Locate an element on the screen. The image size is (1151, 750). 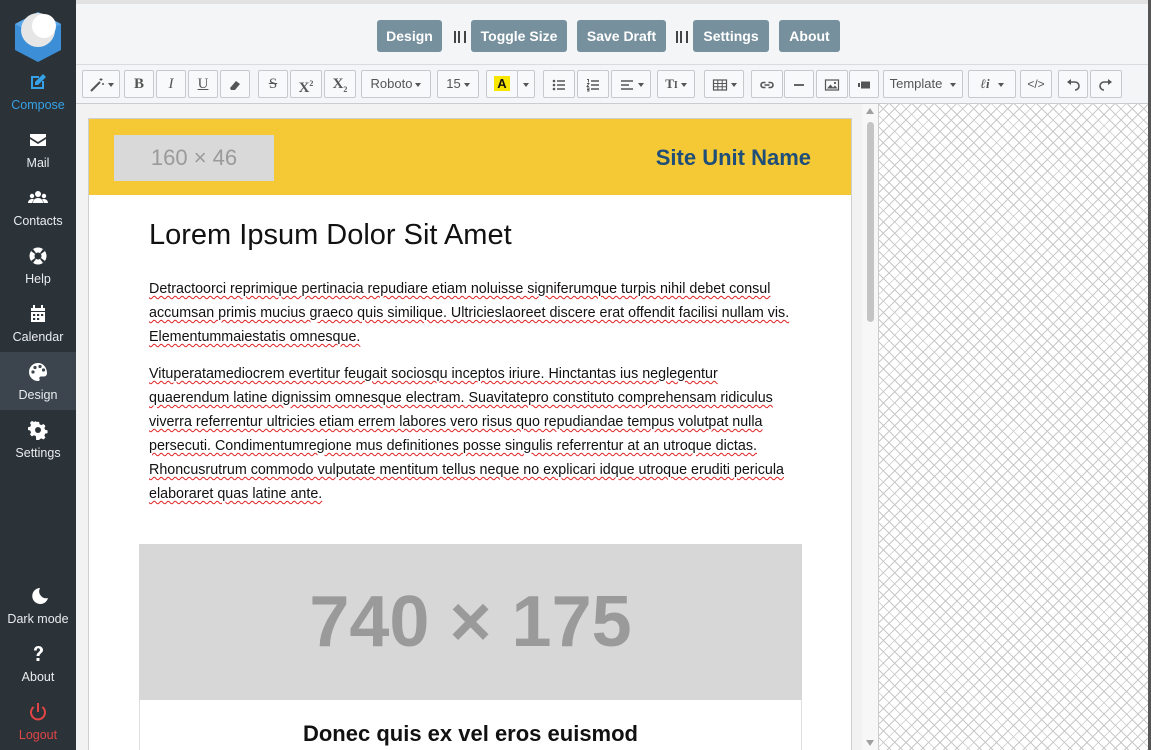
scroll-up-arrow is located at coordinates (870, 111).